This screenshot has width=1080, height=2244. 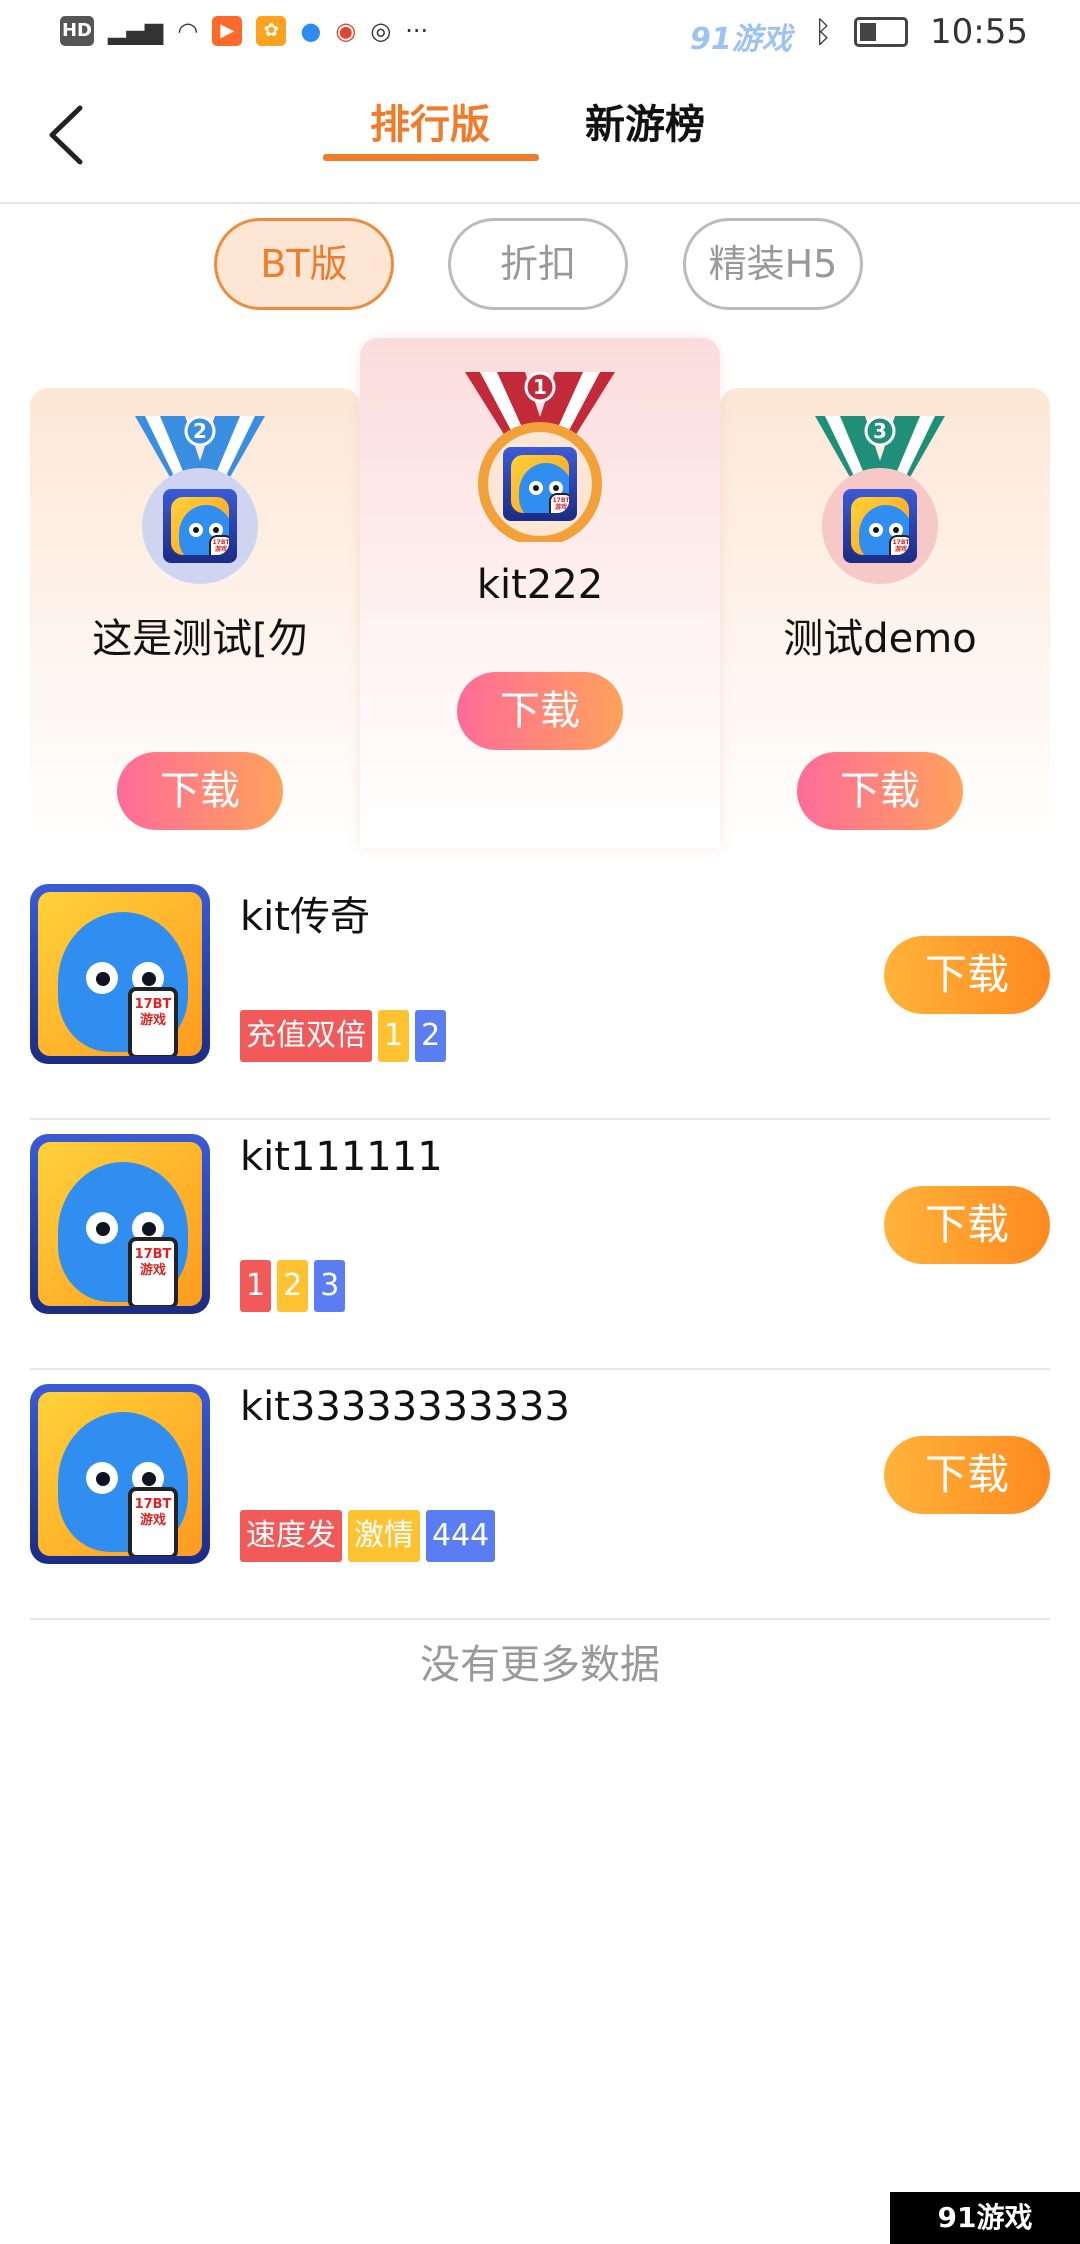 I want to click on medal-first: 1 17BT游戏, so click(x=540, y=458).